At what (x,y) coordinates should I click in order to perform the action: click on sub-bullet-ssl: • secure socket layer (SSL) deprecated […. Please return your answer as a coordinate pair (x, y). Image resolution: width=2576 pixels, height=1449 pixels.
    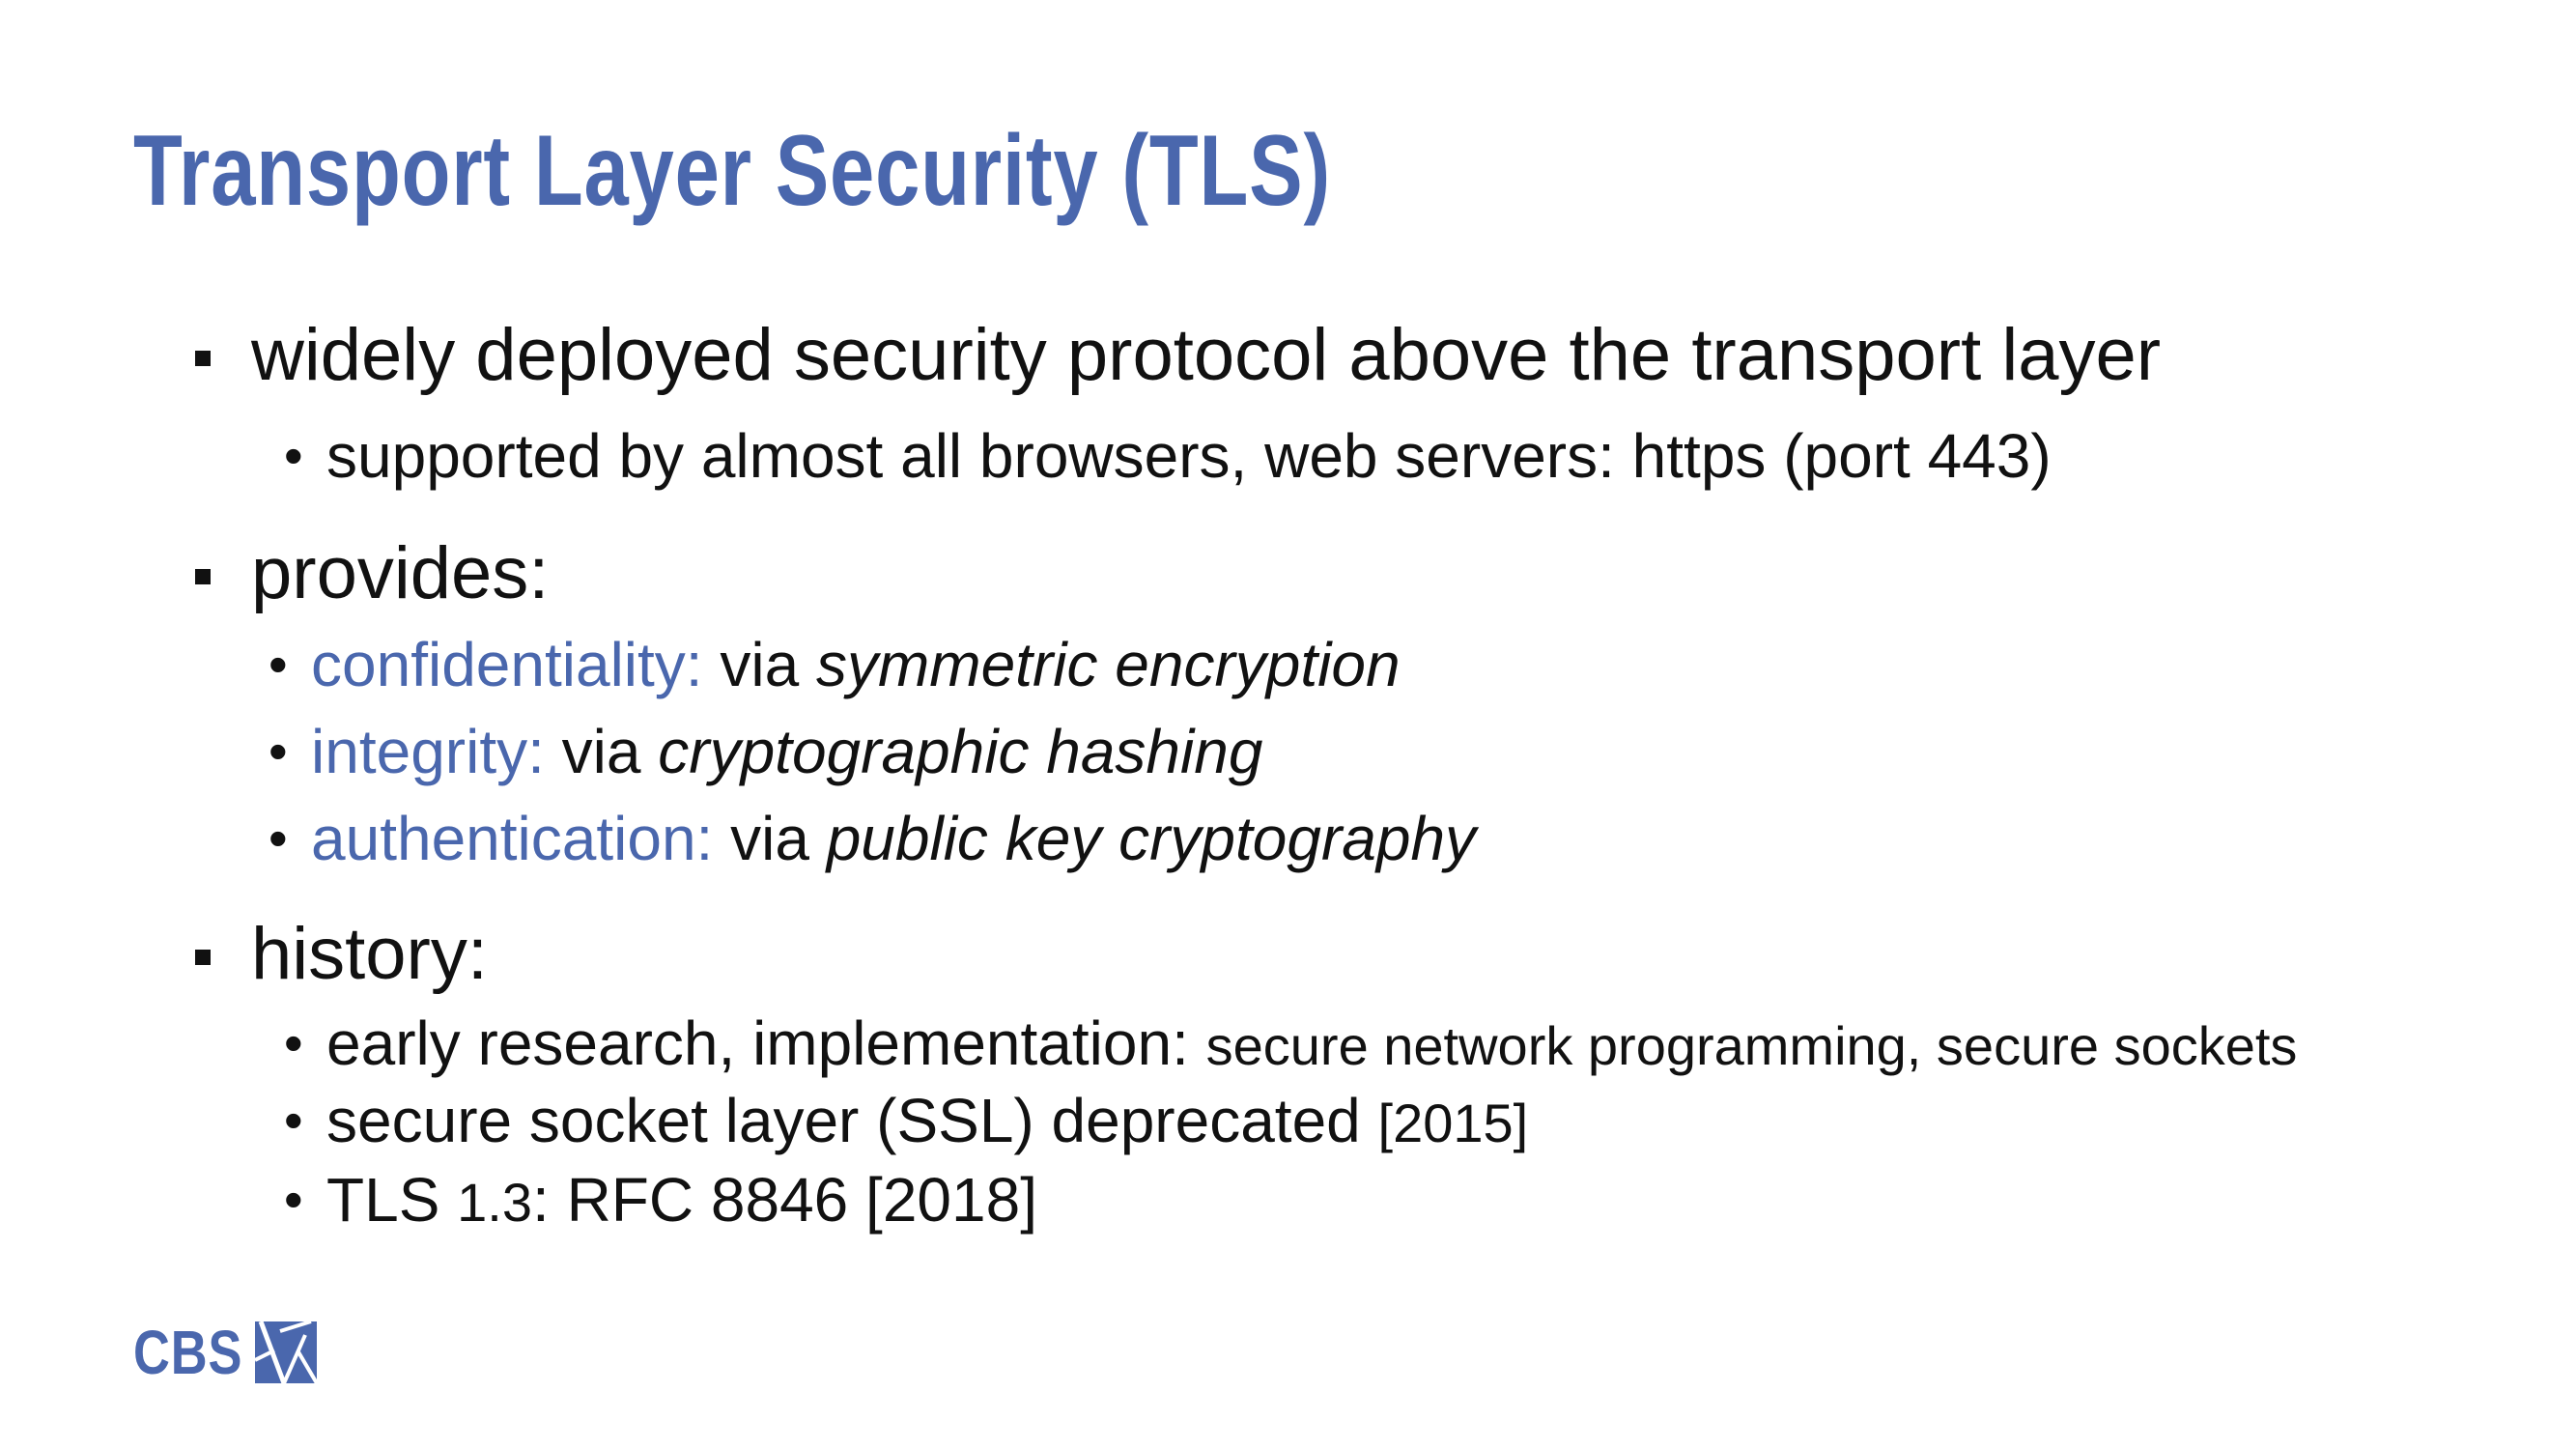
    Looking at the image, I should click on (906, 1122).